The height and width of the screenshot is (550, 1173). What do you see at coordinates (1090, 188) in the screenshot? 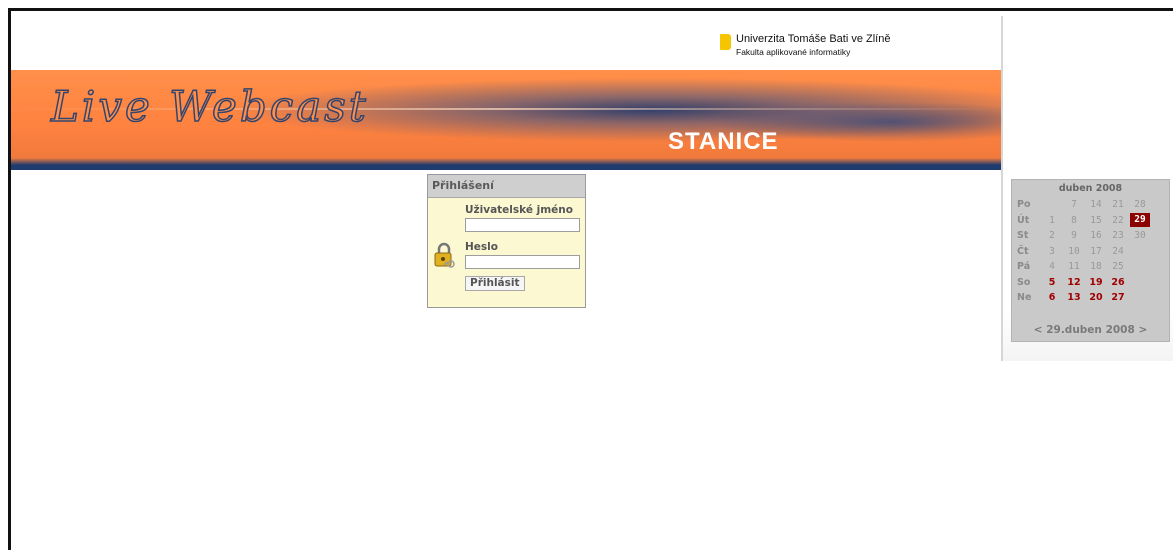
I see `calendar-month-title: duben 2008` at bounding box center [1090, 188].